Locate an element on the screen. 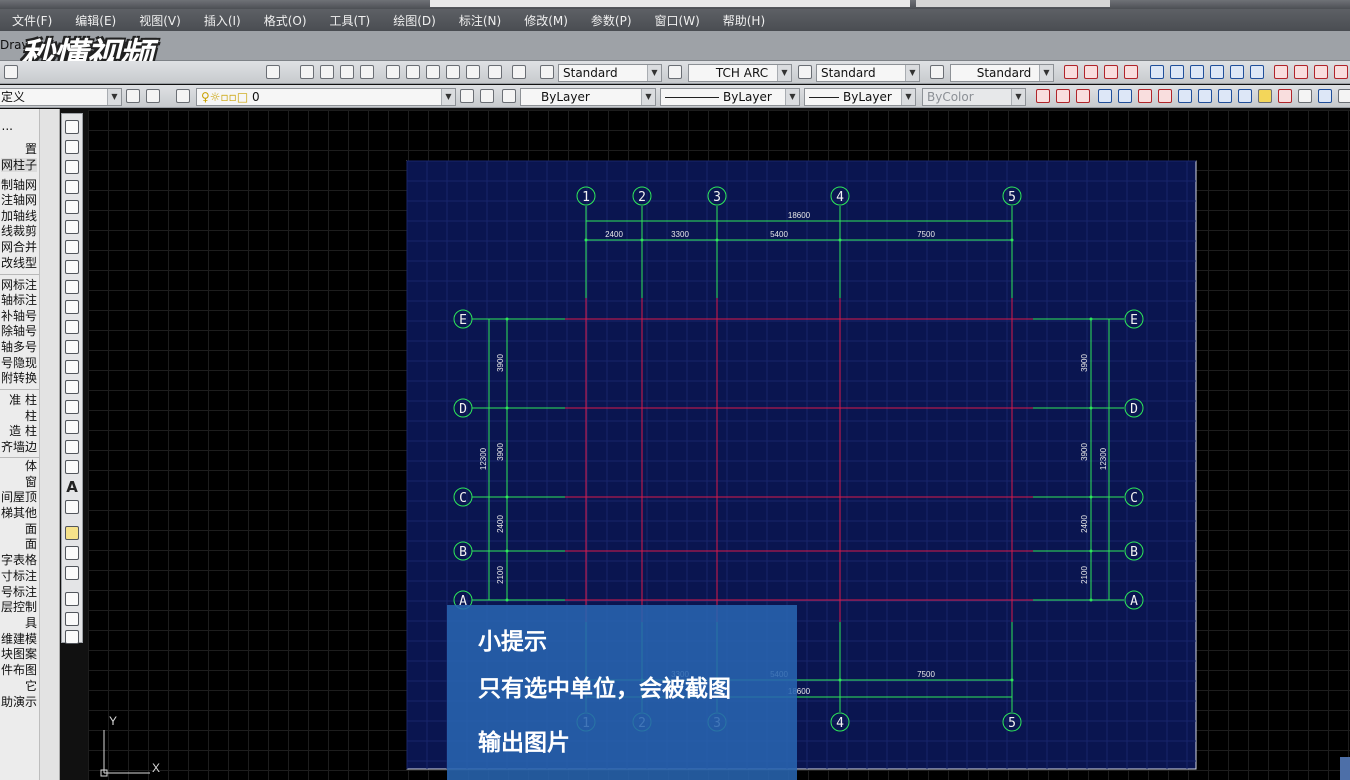 The image size is (1350, 780). menu-view: 视图(V) is located at coordinates (160, 20).